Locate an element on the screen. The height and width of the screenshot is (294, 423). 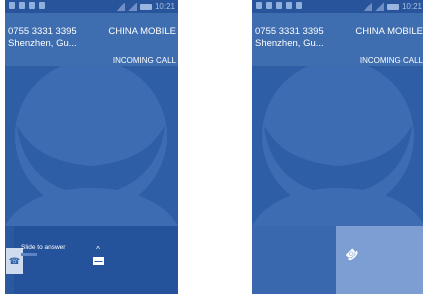
chevron-up-icon: ^ is located at coordinates (98, 249).